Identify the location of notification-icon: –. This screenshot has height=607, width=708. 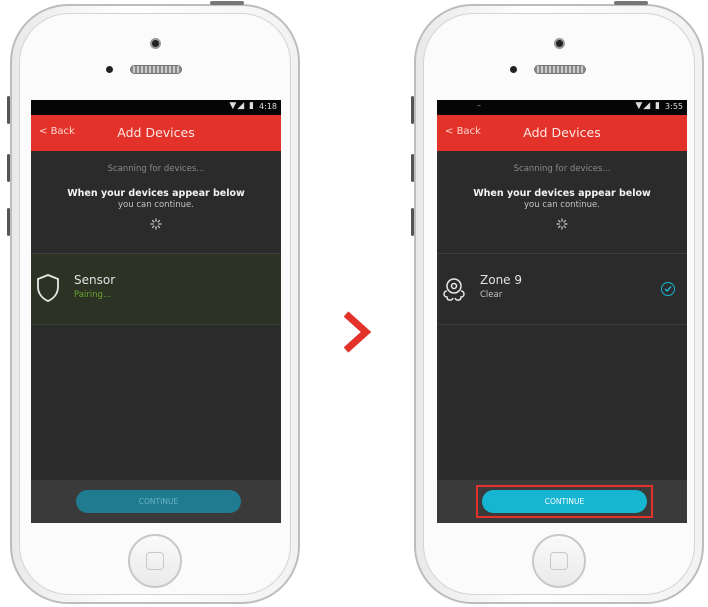
(479, 105).